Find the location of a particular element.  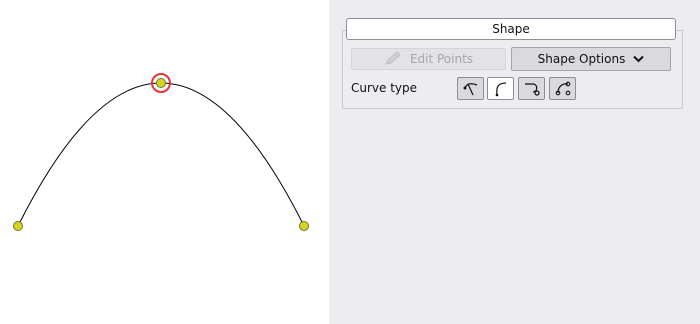

edit-points-button: Edit Points is located at coordinates (428, 59).